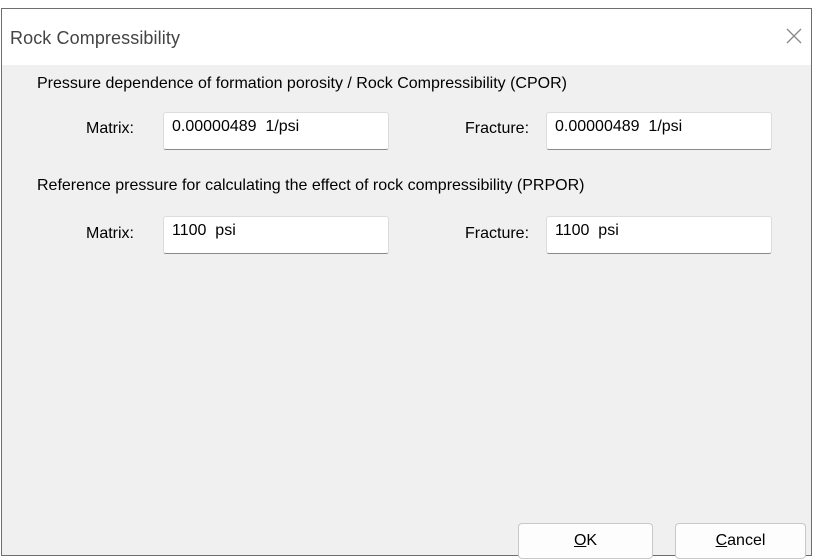 This screenshot has width=815, height=559. I want to click on cpor-matrix-label: Matrix:, so click(110, 128).